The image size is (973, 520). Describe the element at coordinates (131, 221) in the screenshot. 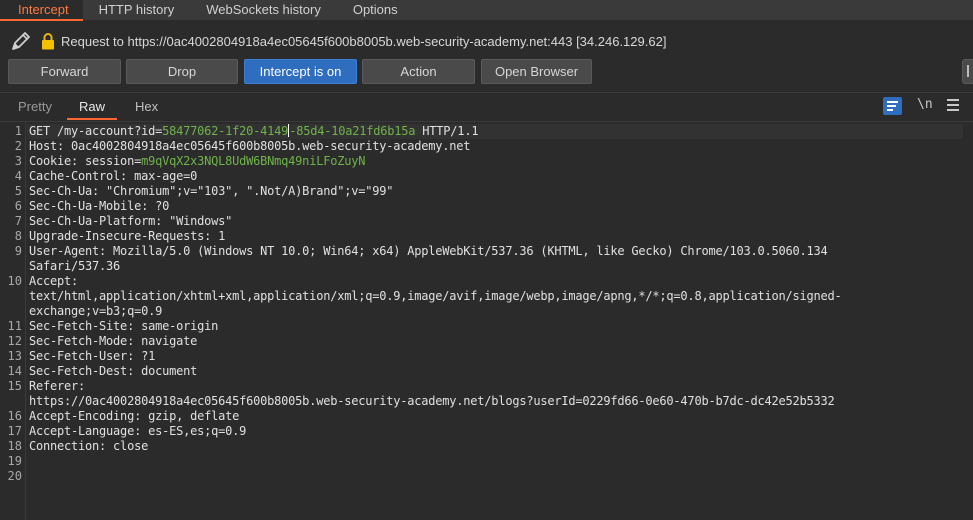

I see `header-sec-ch-ua-platform: Sec-Ch-Ua-Platform: "Windows"` at that location.